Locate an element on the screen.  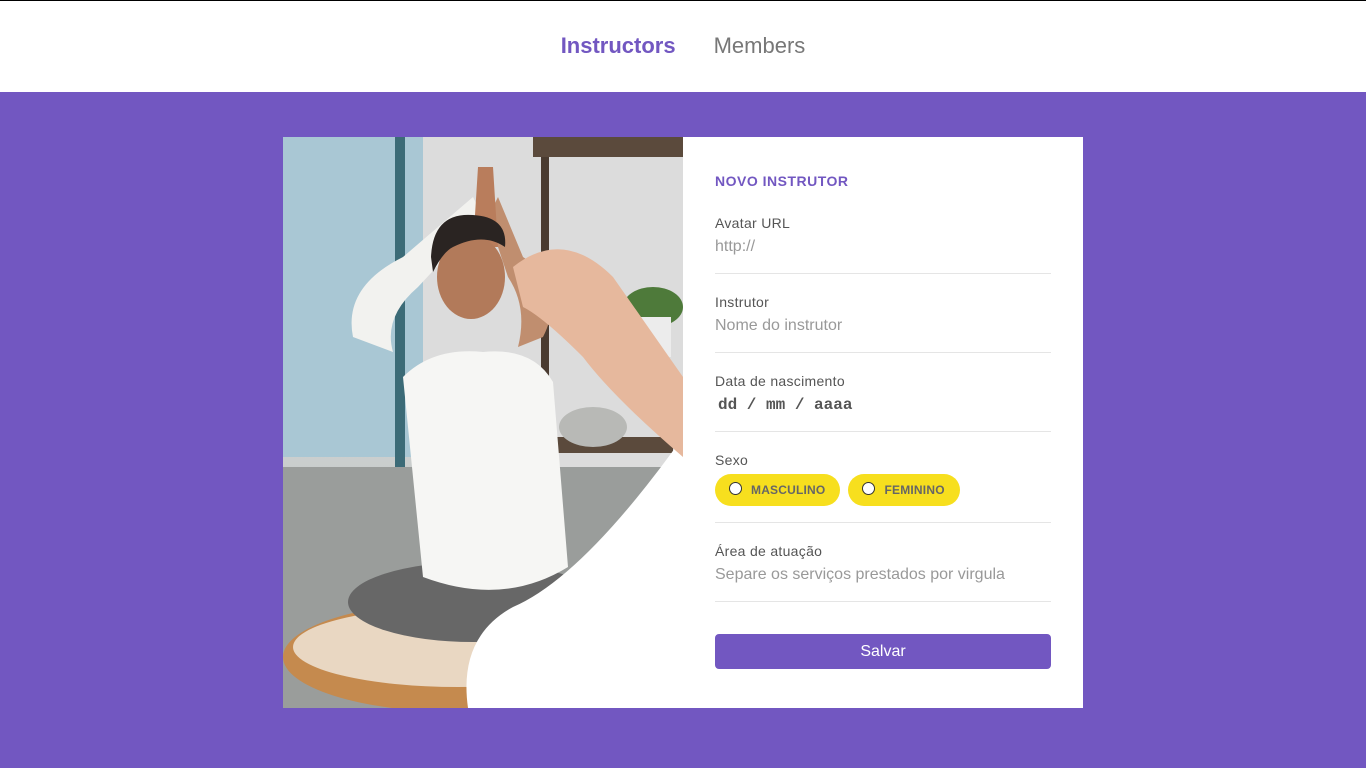
gender-radio-group: MASCULINO FEMININO is located at coordinates (883, 490).